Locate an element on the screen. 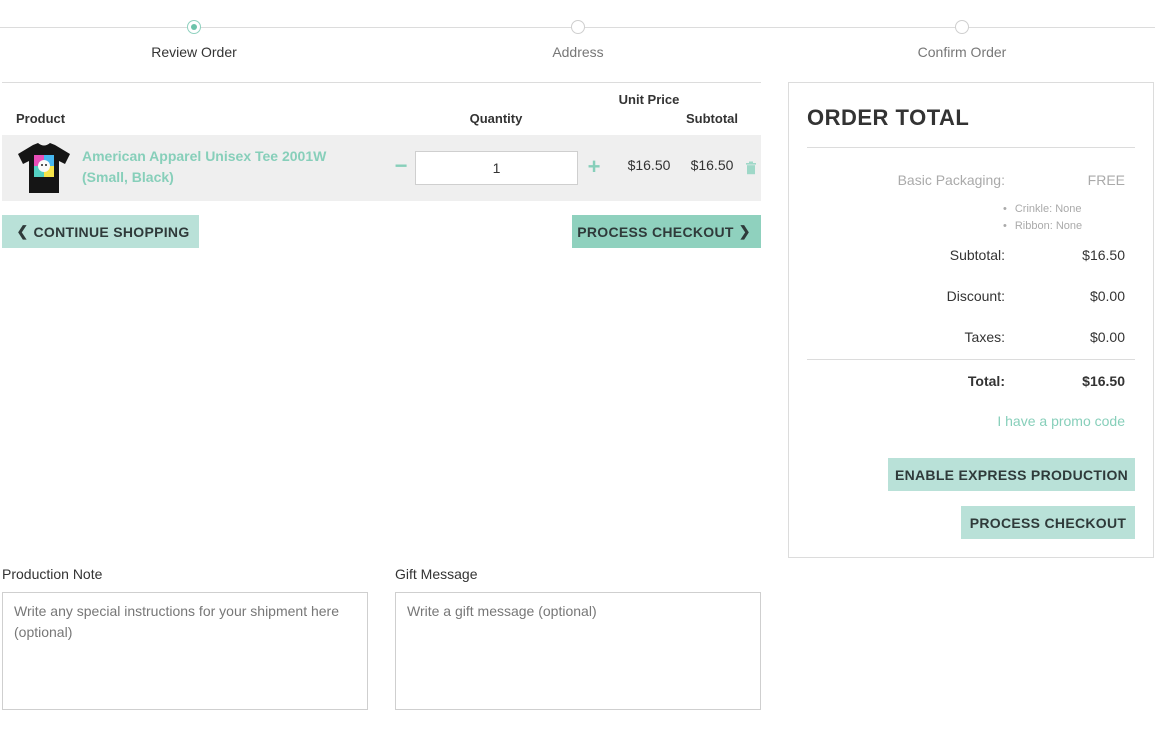 Image resolution: width=1155 pixels, height=731 pixels. gift-message-label: Gift Message is located at coordinates (436, 574).